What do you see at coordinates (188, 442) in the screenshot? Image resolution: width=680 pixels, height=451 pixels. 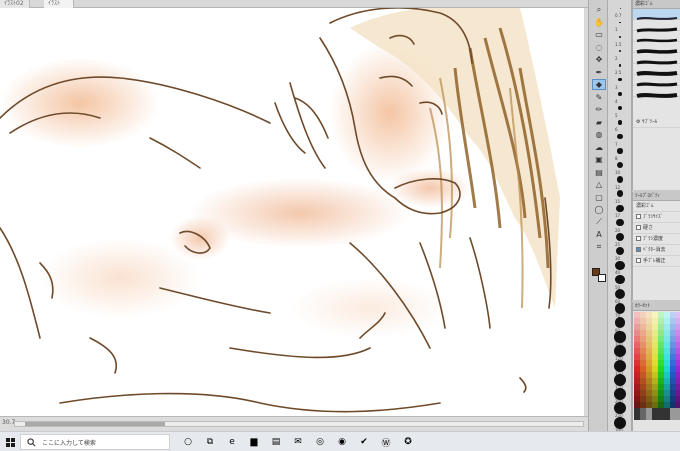 I see `cortana-icon: ○` at bounding box center [188, 442].